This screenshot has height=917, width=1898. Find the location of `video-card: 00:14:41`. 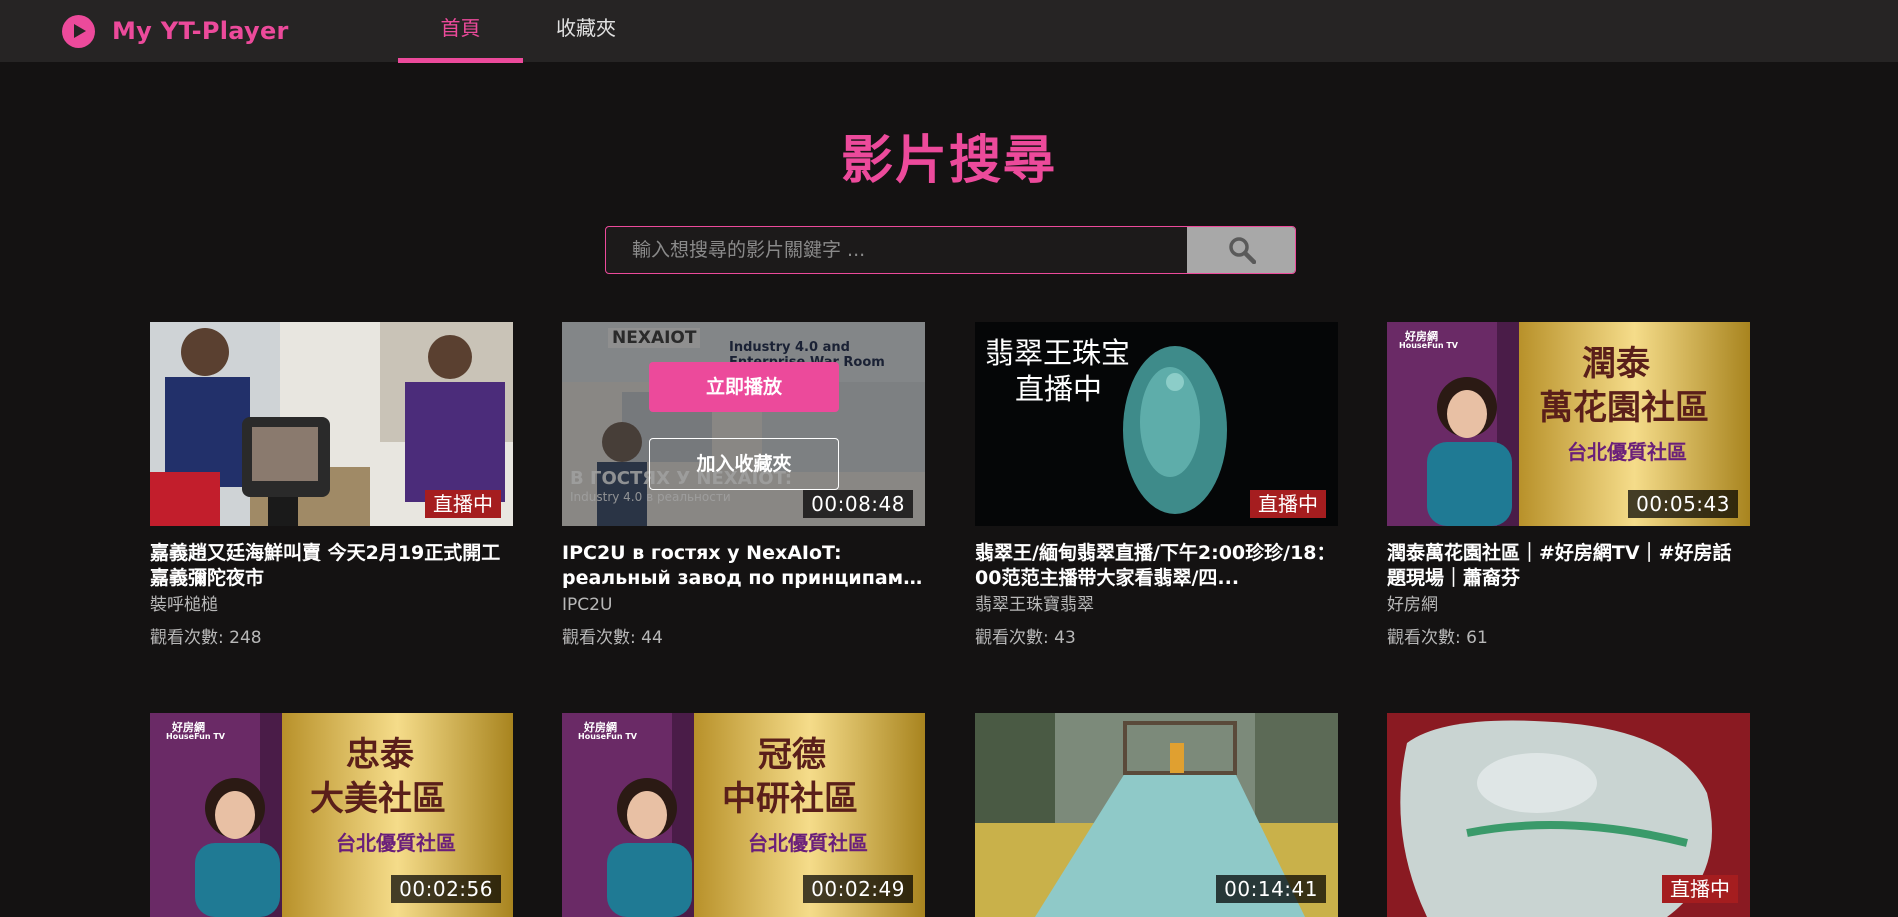

video-card: 00:14:41 is located at coordinates (1156, 815).